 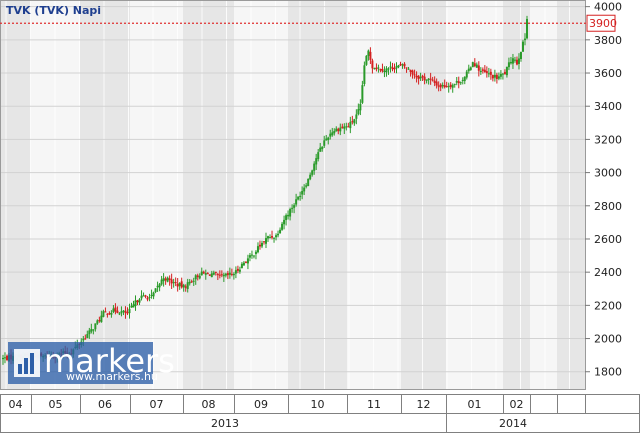 I want to click on month-band, so click(x=543, y=195).